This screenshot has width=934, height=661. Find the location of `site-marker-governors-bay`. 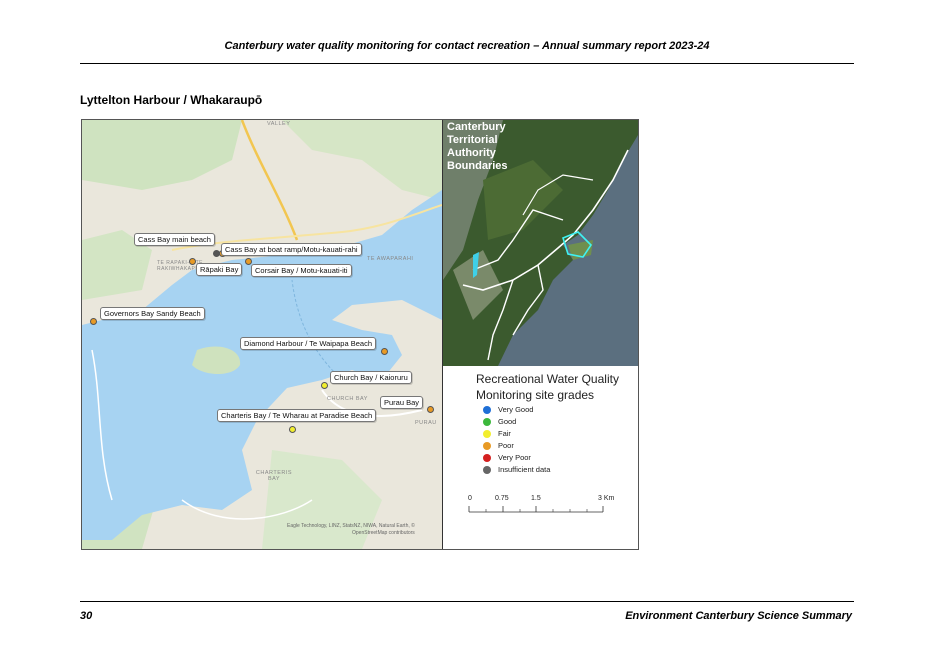

site-marker-governors-bay is located at coordinates (93, 321).